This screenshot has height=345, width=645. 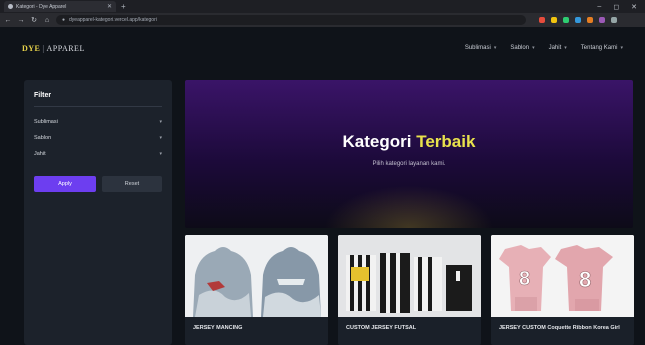 I want to click on filter-actions: Apply Reset, so click(x=98, y=184).